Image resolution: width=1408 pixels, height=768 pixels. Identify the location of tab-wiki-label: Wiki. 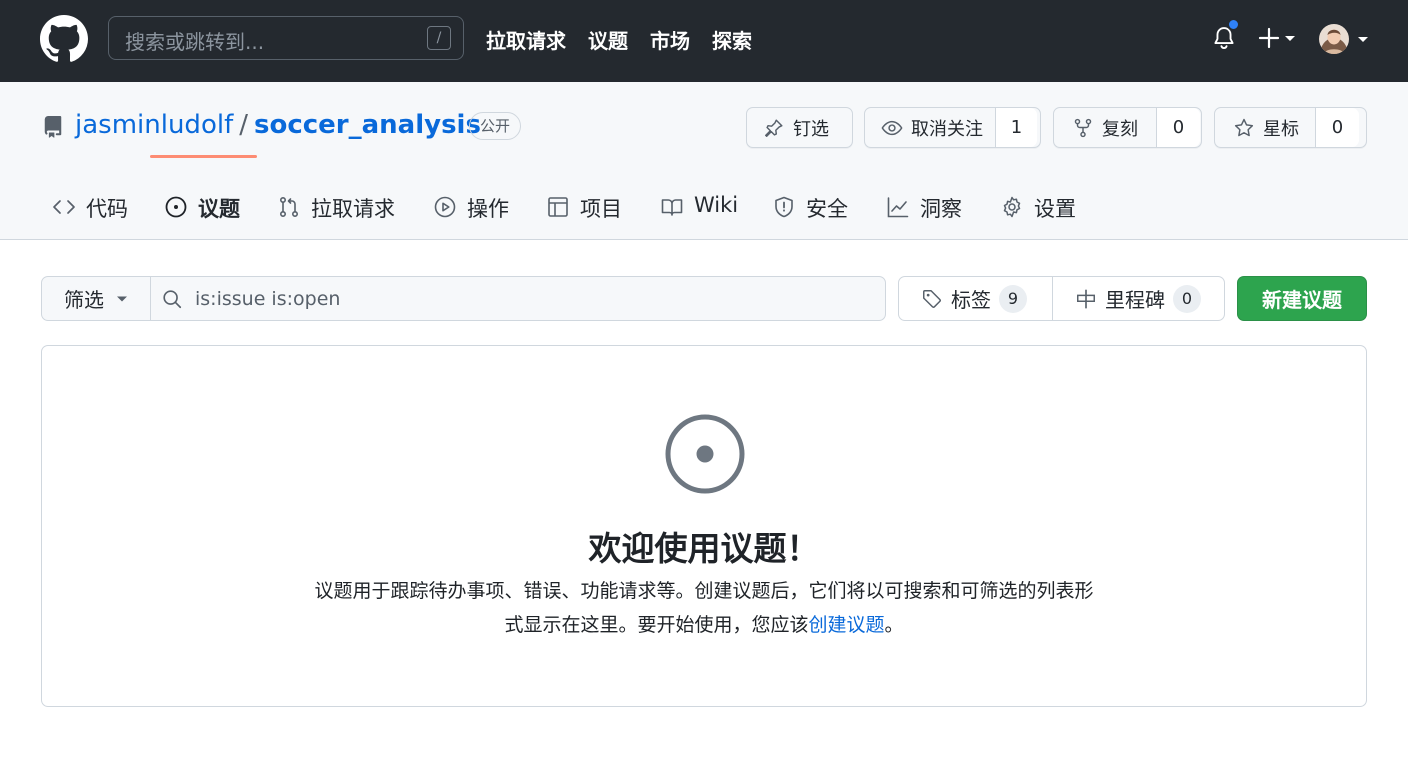
(716, 205).